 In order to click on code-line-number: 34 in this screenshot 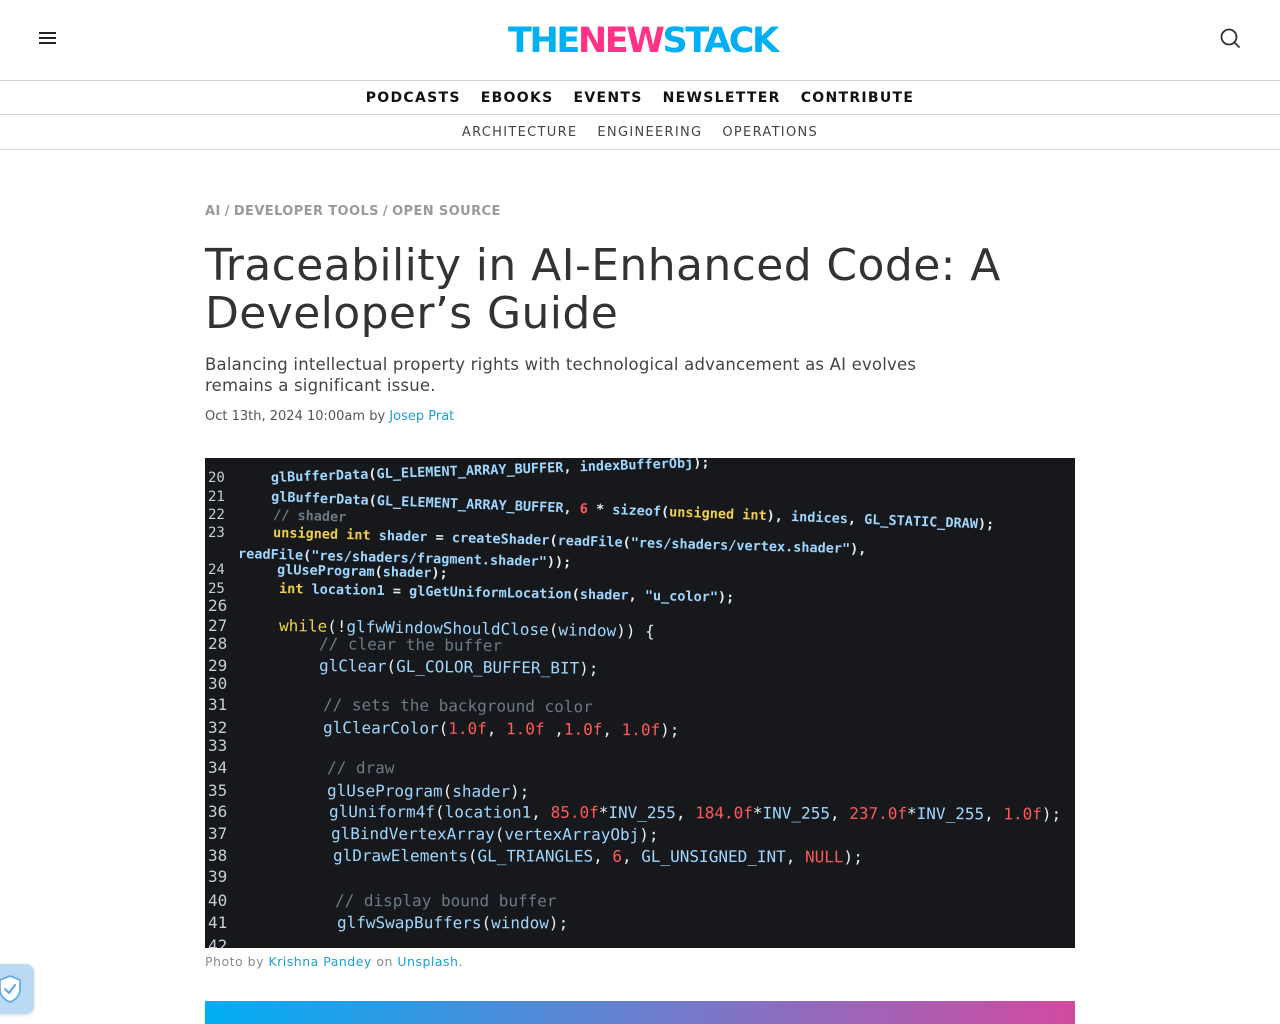, I will do `click(217, 767)`.